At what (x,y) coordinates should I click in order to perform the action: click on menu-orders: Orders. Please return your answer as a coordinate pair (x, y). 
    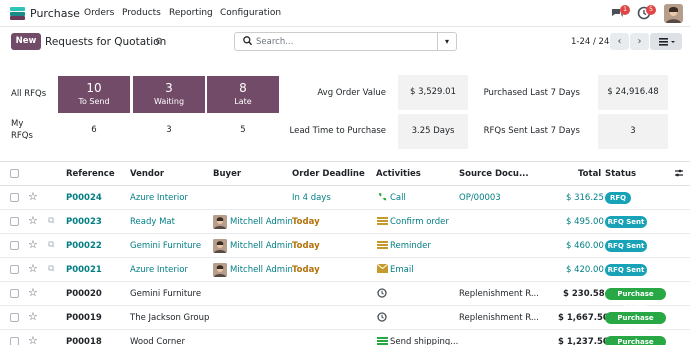
    Looking at the image, I should click on (99, 13).